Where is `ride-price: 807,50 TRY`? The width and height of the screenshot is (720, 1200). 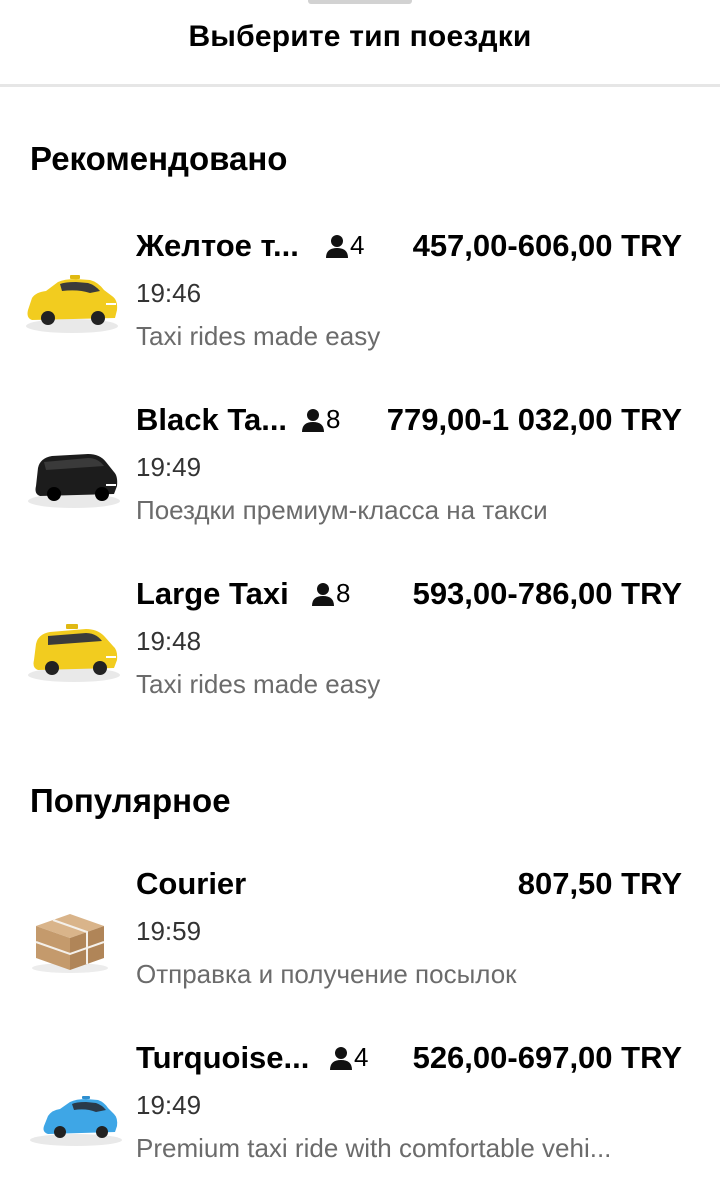 ride-price: 807,50 TRY is located at coordinates (599, 883).